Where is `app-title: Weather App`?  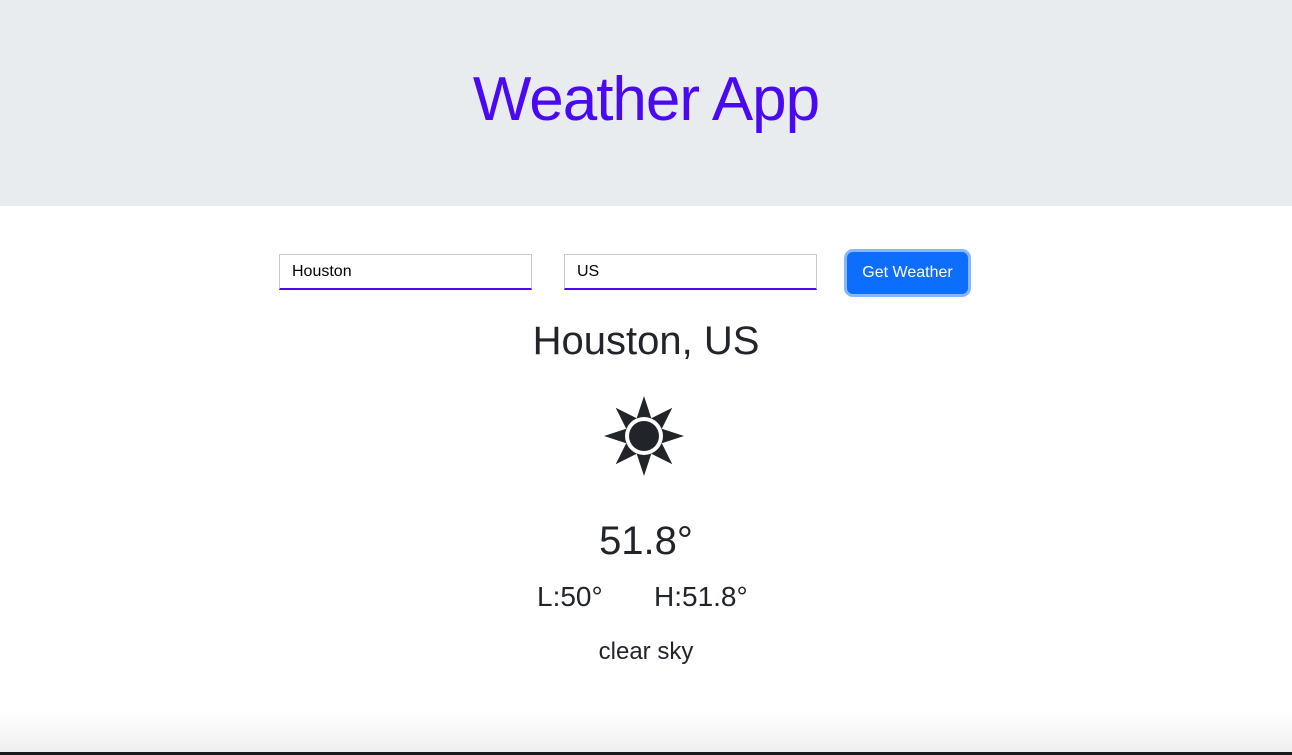 app-title: Weather App is located at coordinates (646, 99).